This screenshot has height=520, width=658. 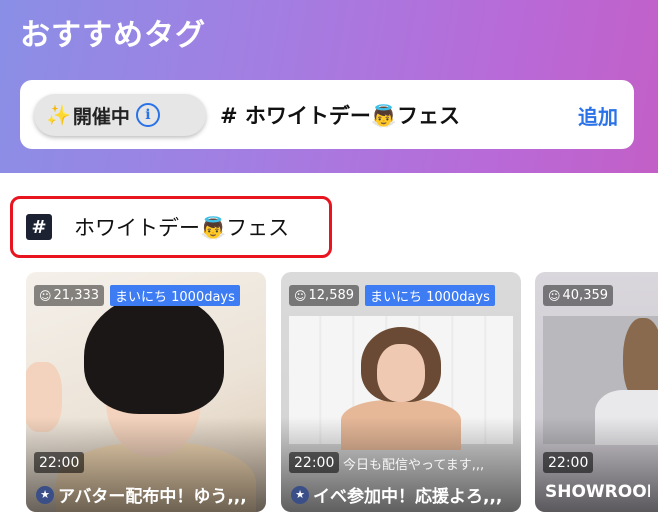 I want to click on room-title: ★ イベ参加中！応援よろ,,,, so click(x=402, y=494).